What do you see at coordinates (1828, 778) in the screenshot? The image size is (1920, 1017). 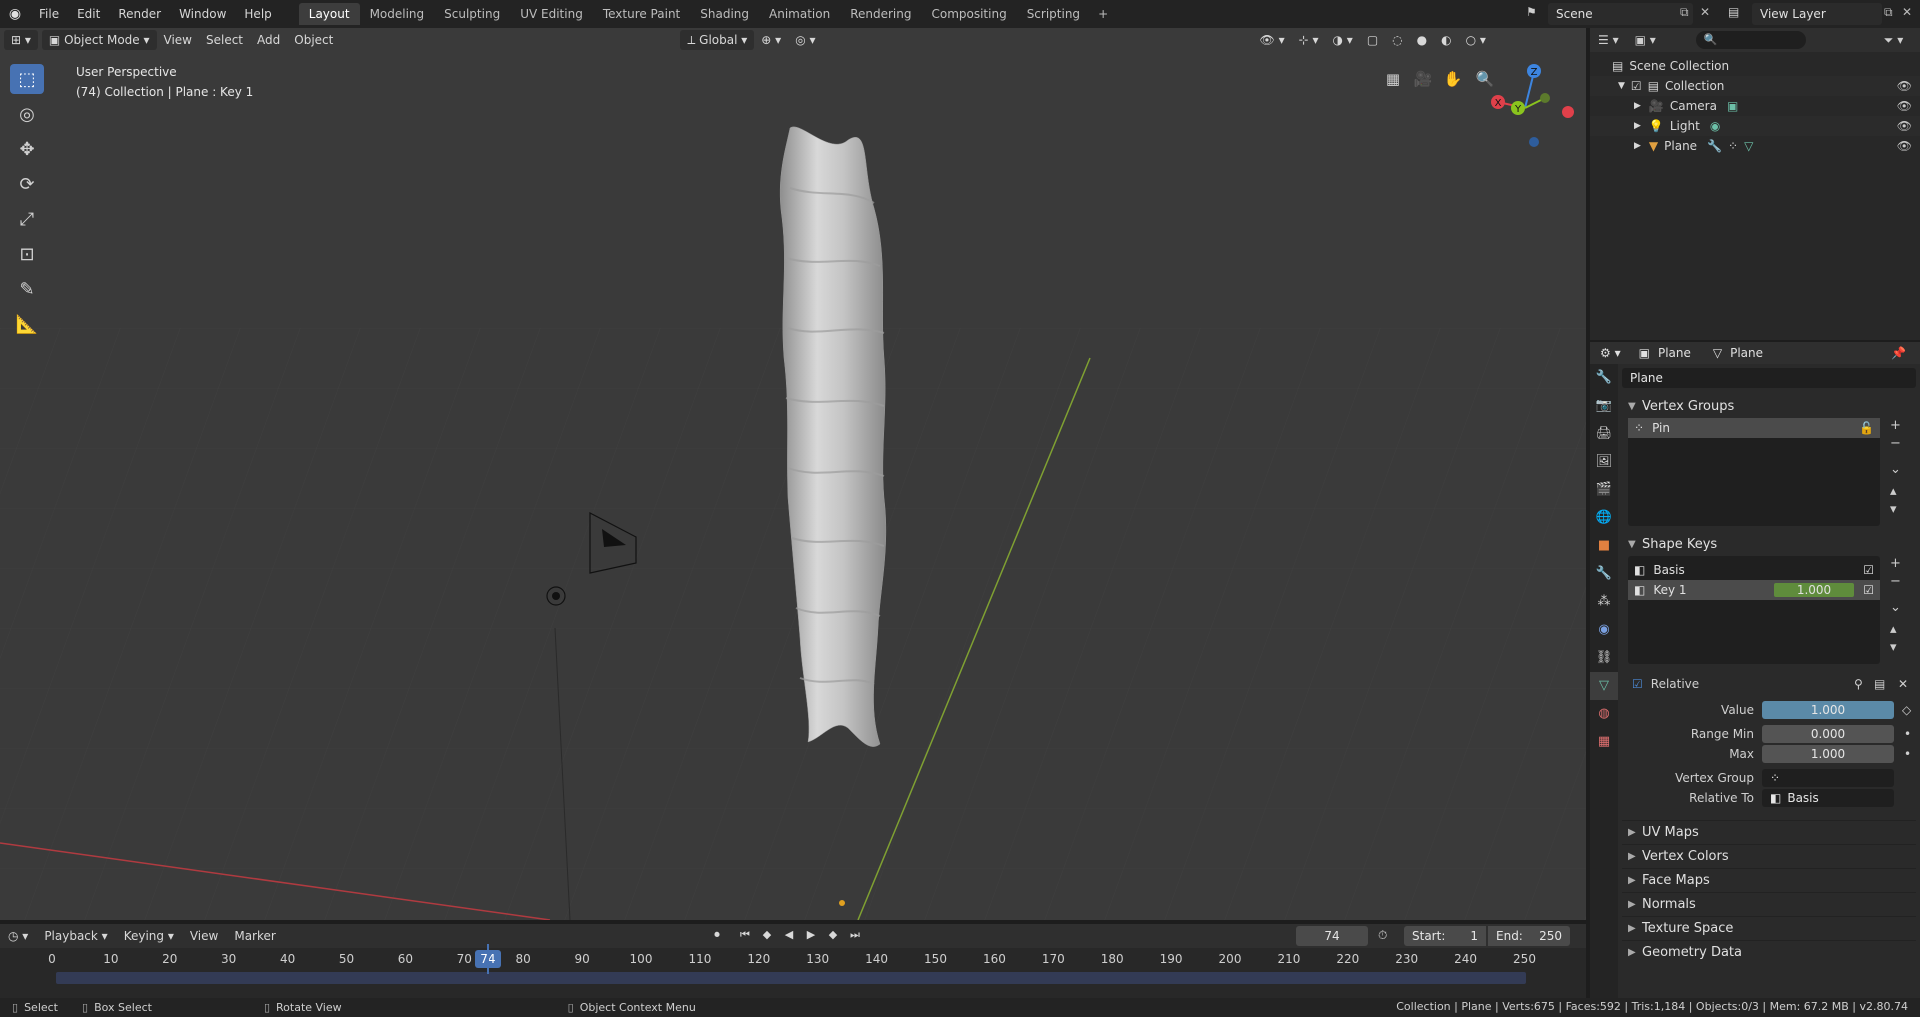 I see `vertex-group-field: ⁘` at bounding box center [1828, 778].